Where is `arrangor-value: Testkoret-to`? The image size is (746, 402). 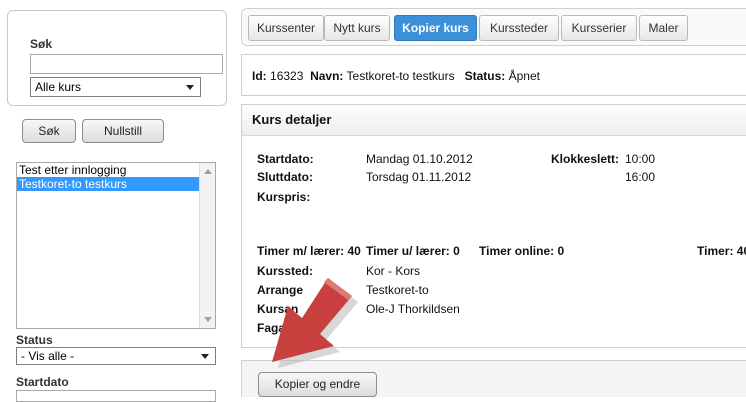
arrangor-value: Testkoret-to is located at coordinates (397, 290).